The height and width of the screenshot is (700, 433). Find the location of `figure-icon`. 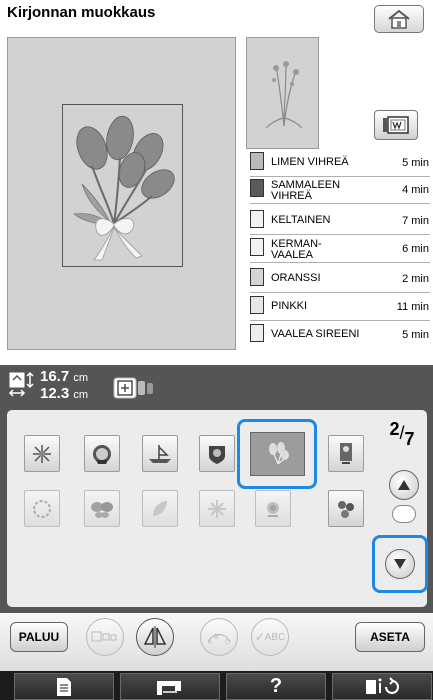

figure-icon is located at coordinates (346, 453).